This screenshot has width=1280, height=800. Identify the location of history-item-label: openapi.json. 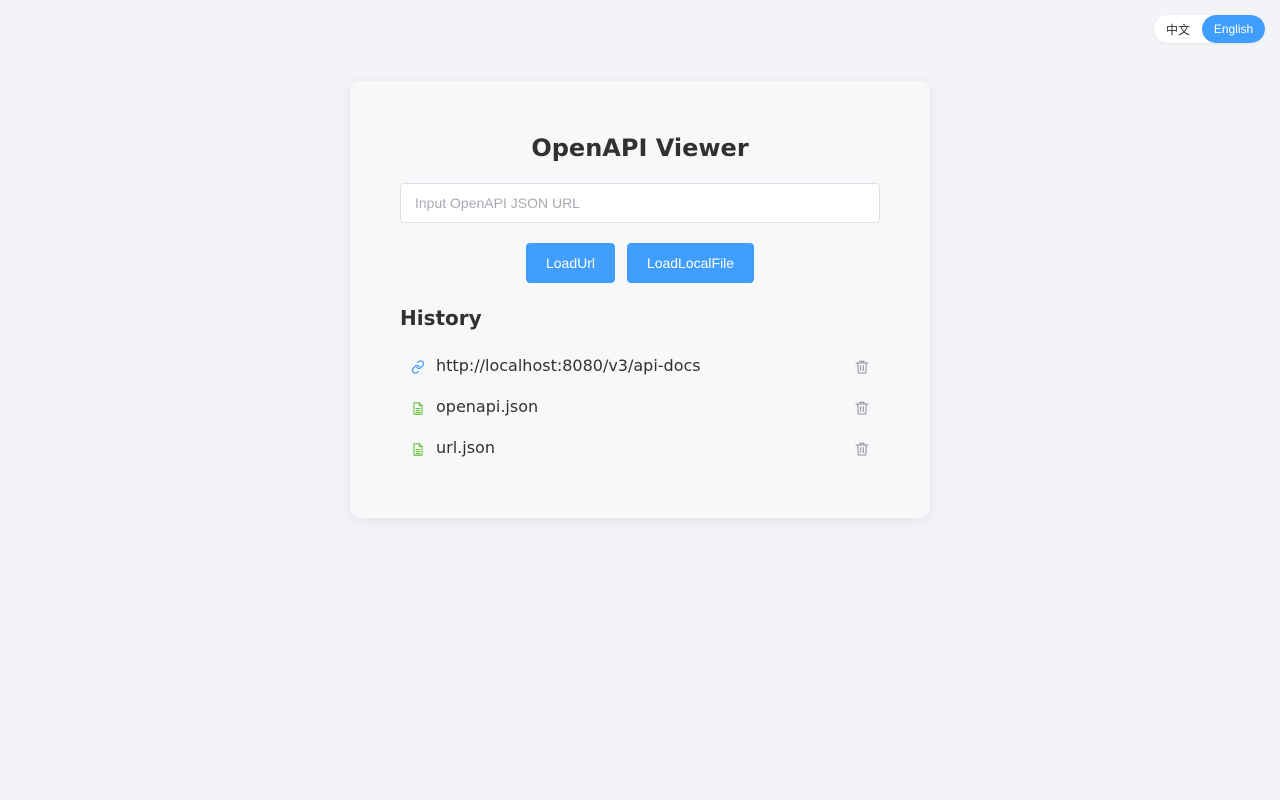
(487, 406).